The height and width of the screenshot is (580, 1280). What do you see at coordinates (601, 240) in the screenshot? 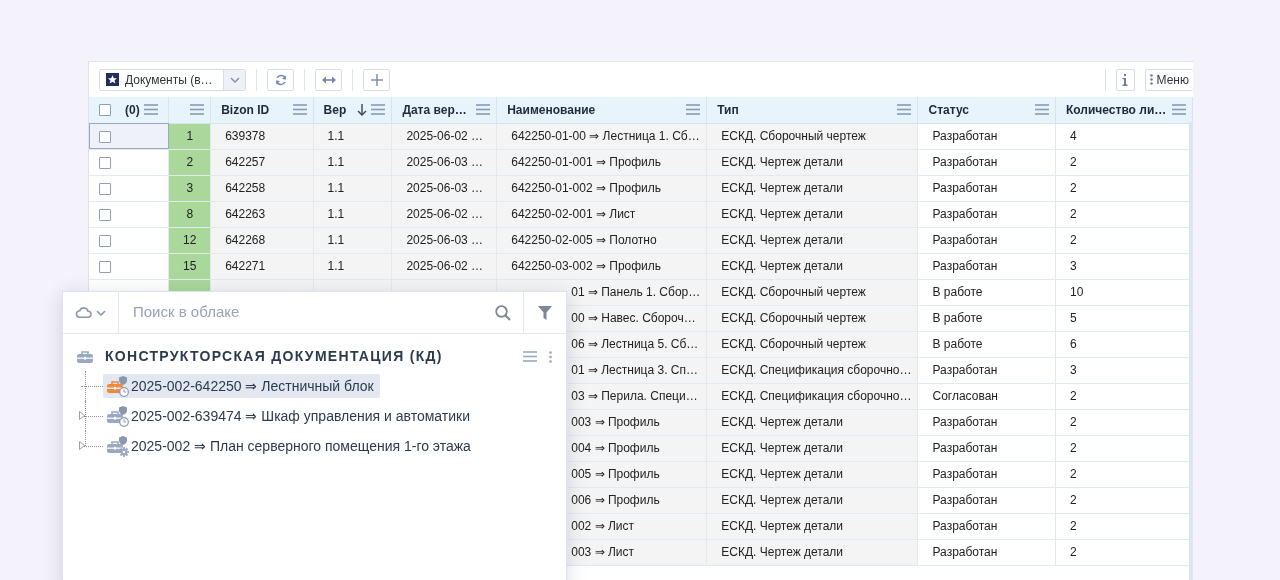
I see `table-cell: 642250-02-005 ⇒ Полотно` at bounding box center [601, 240].